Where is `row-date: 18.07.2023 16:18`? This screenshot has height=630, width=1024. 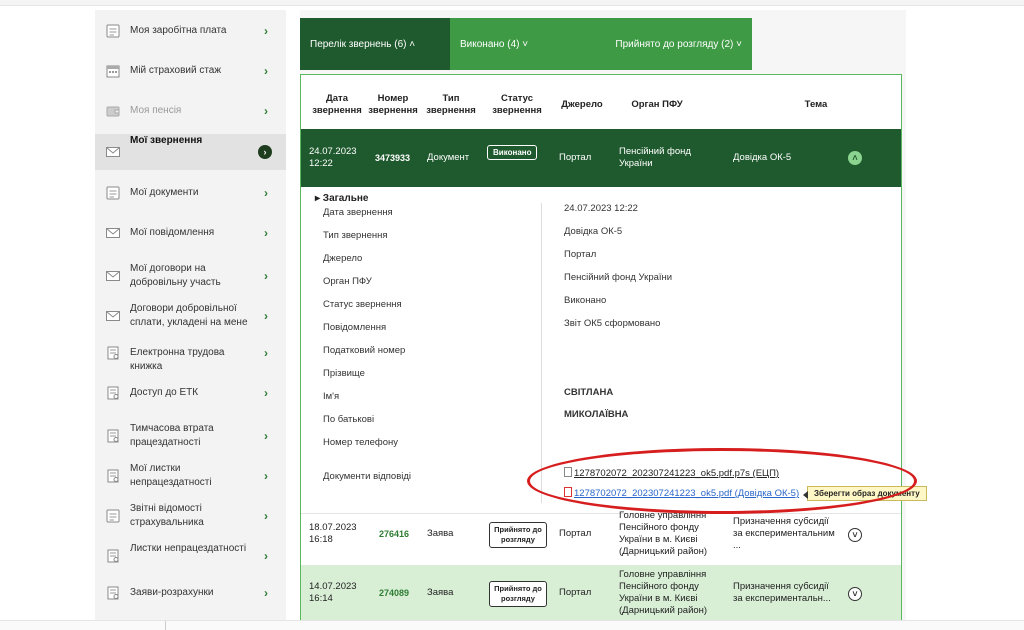
row-date: 18.07.2023 16:18 is located at coordinates (333, 533).